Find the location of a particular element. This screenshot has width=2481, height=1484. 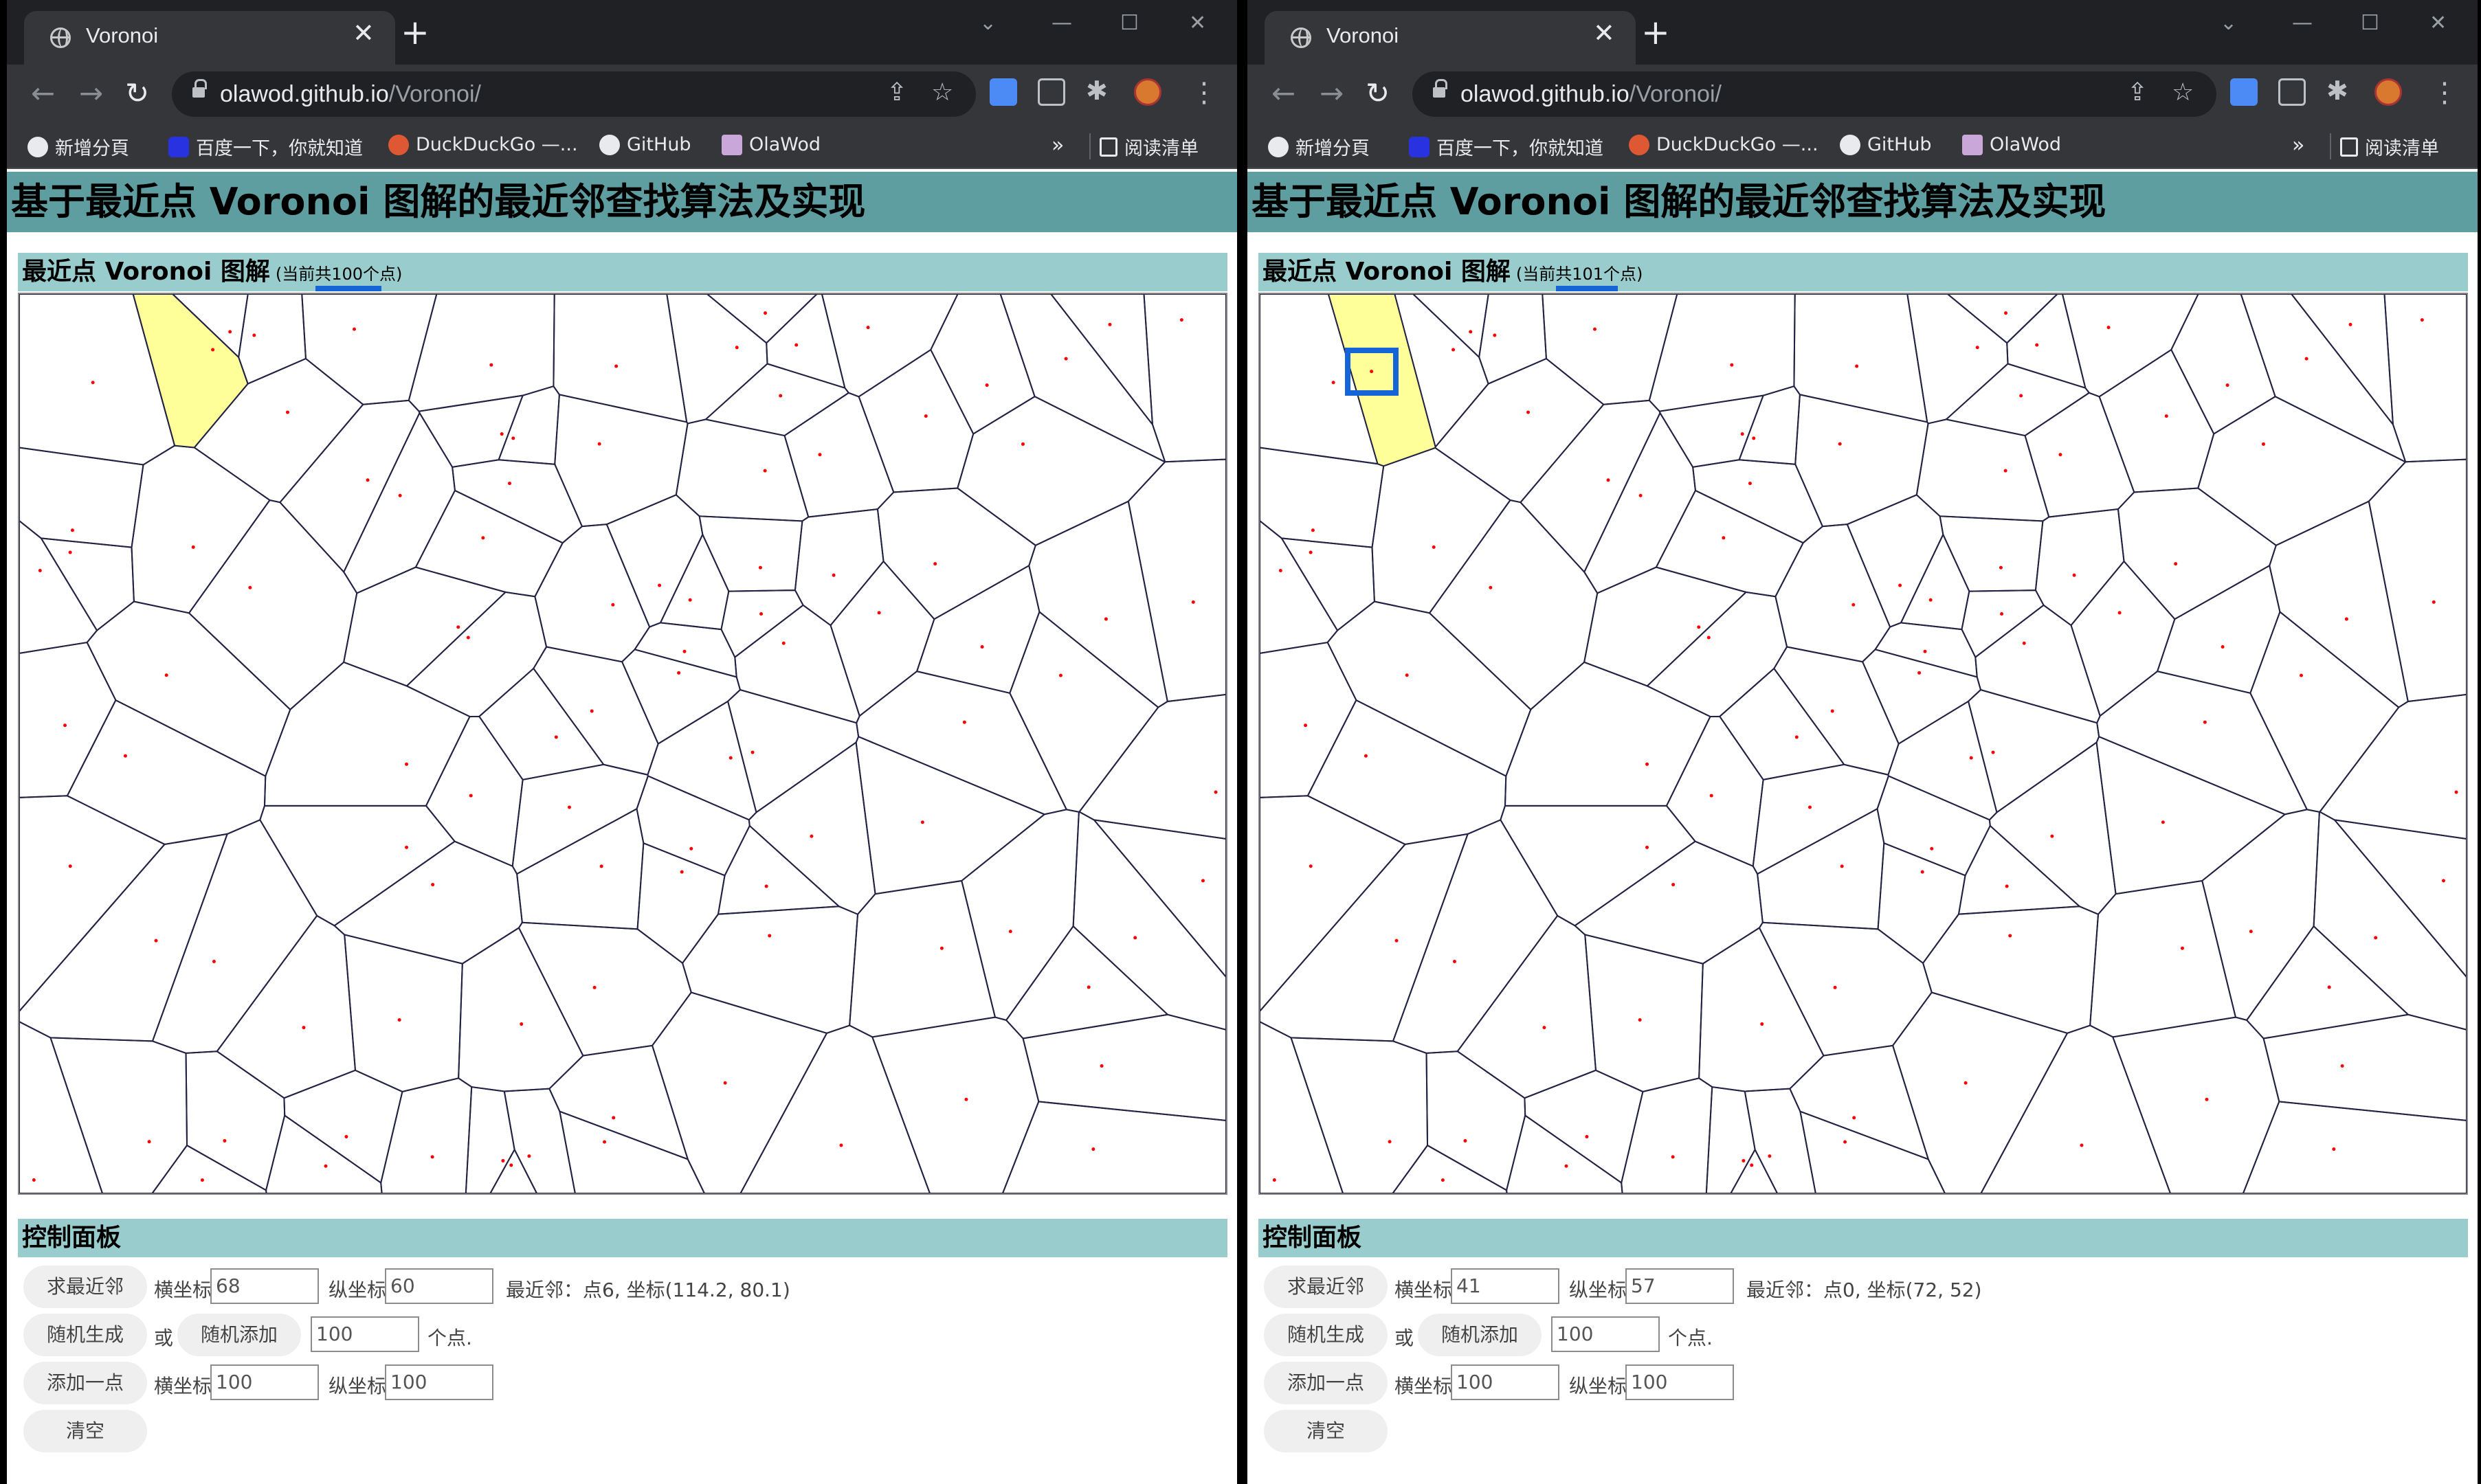

query-x-input: 68 is located at coordinates (264, 1286).